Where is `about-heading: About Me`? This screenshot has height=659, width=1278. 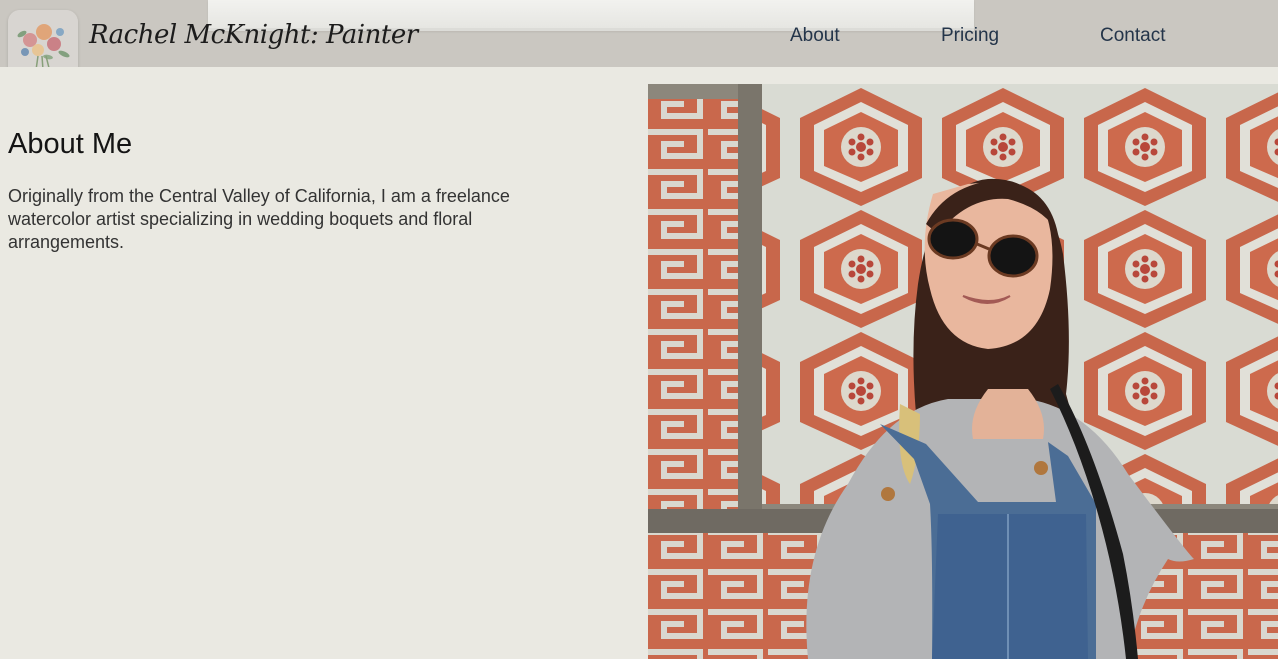
about-heading: About Me is located at coordinates (70, 144).